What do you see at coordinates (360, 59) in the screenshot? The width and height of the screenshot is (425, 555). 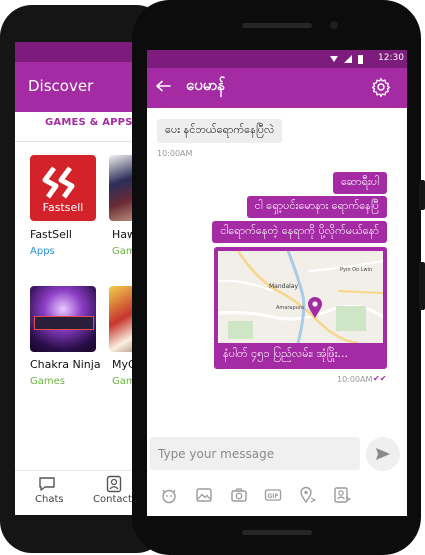 I see `battery-icon` at bounding box center [360, 59].